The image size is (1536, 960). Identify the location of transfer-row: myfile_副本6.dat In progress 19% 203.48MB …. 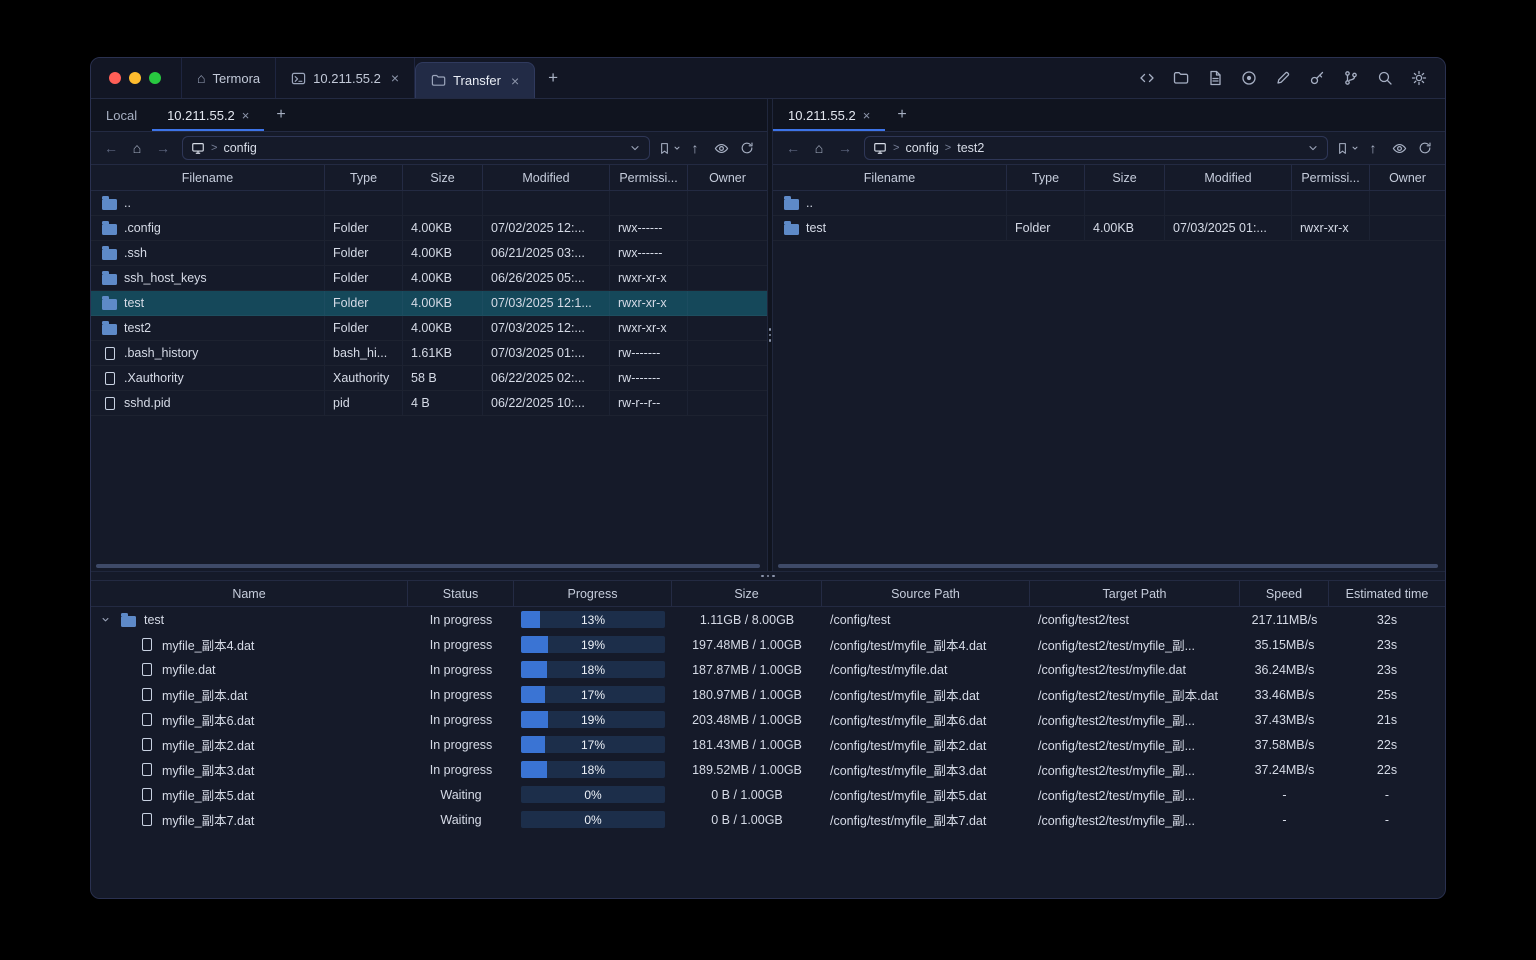
(768, 719).